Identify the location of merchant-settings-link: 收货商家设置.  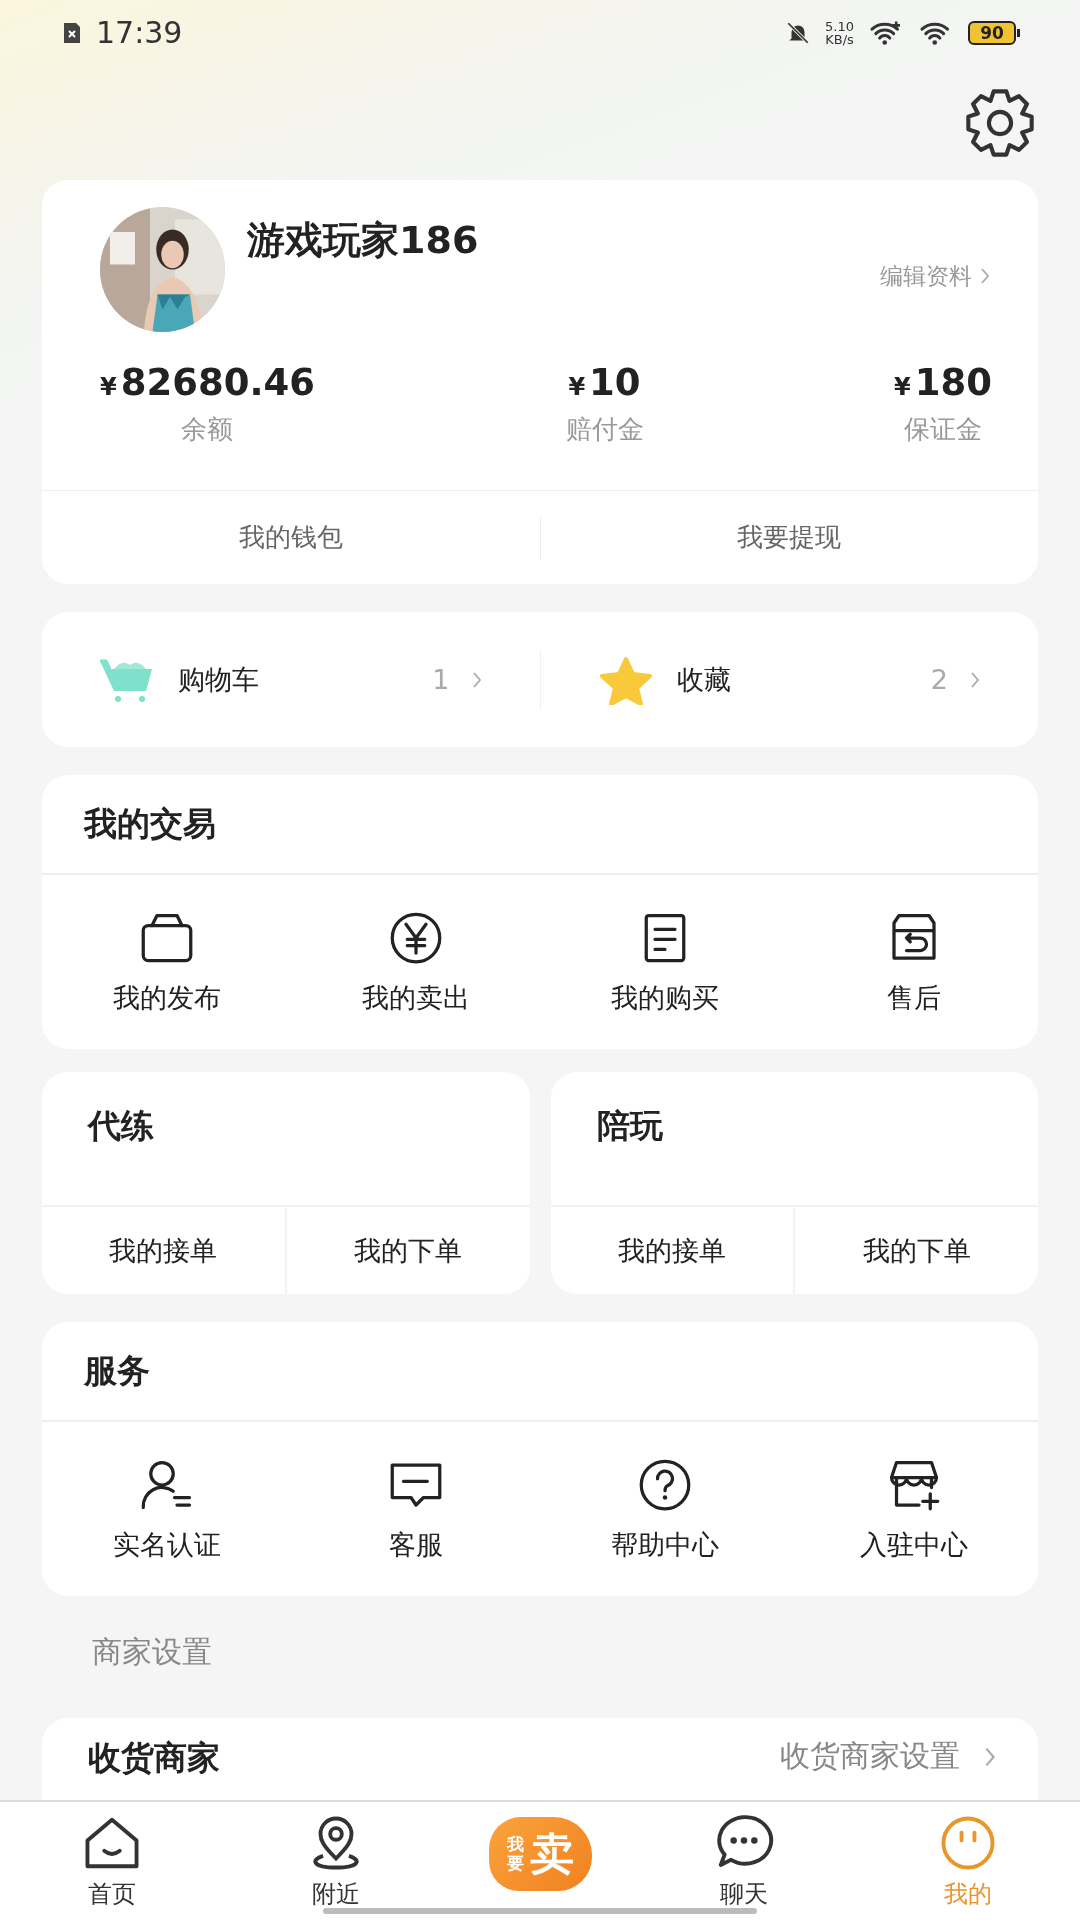
(888, 1756).